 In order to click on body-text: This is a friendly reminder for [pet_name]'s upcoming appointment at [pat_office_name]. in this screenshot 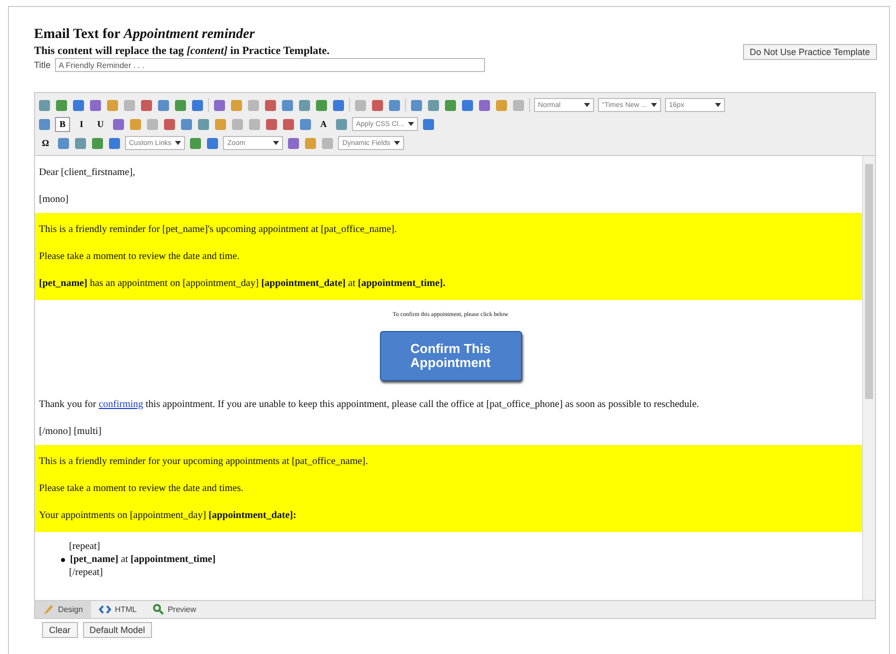, I will do `click(218, 230)`.